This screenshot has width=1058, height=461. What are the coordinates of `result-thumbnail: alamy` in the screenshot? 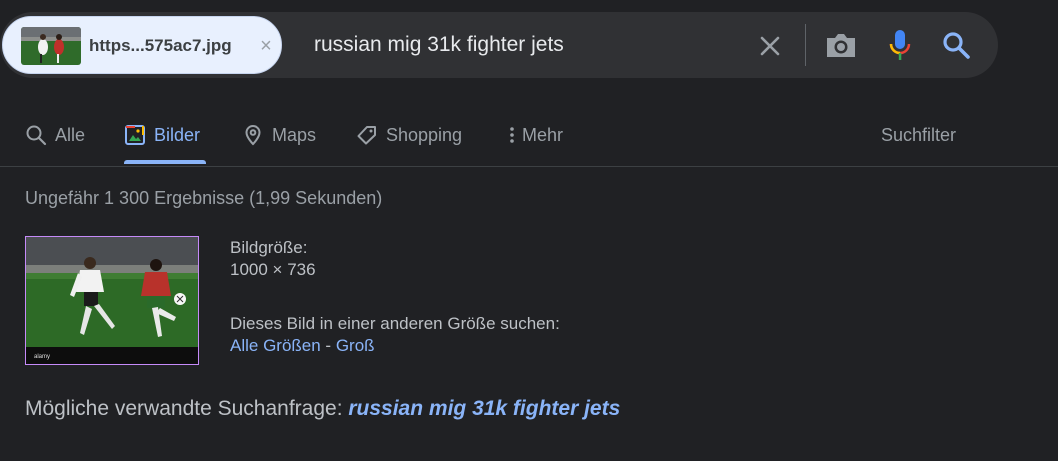 It's located at (112, 300).